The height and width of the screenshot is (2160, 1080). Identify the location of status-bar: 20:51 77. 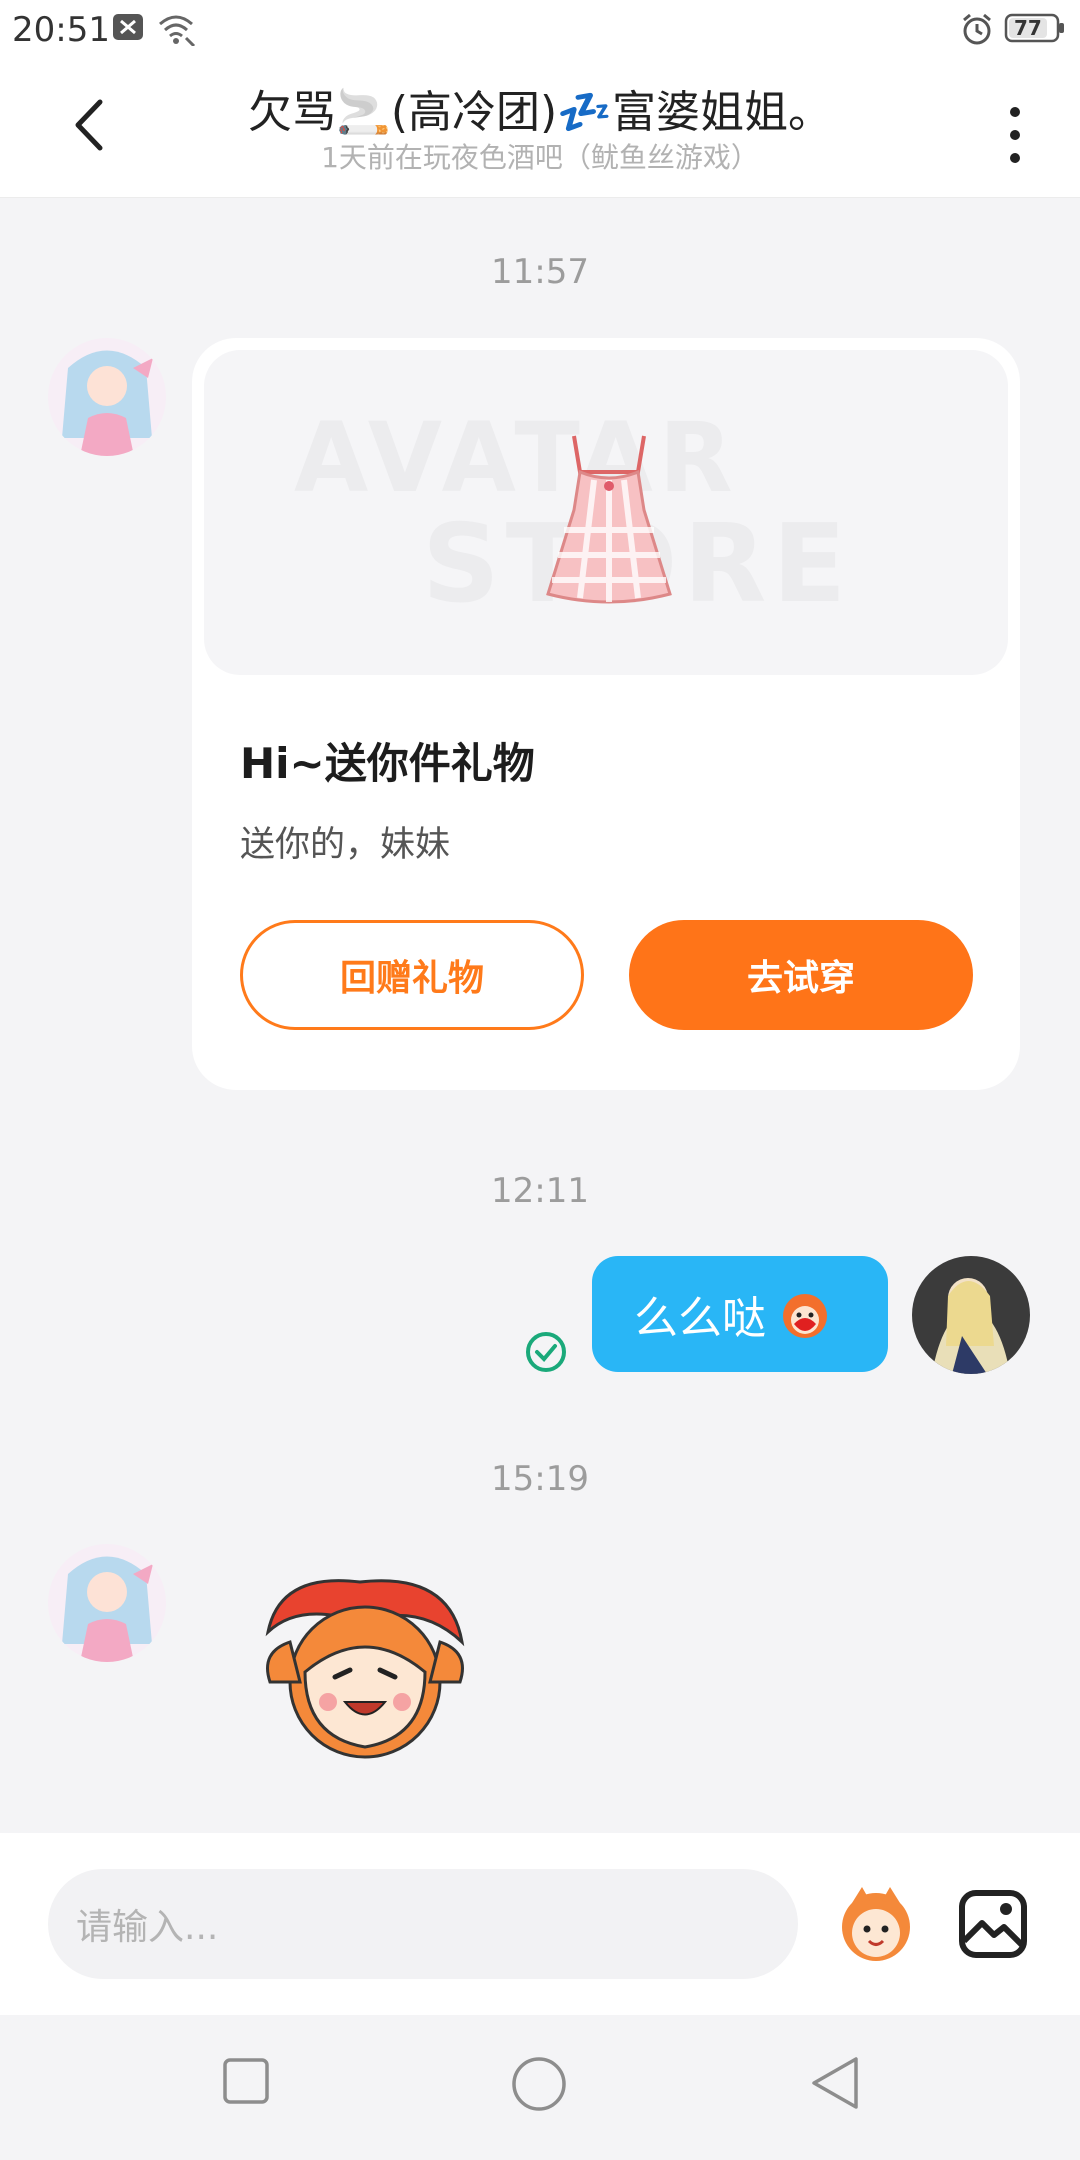
(540, 30).